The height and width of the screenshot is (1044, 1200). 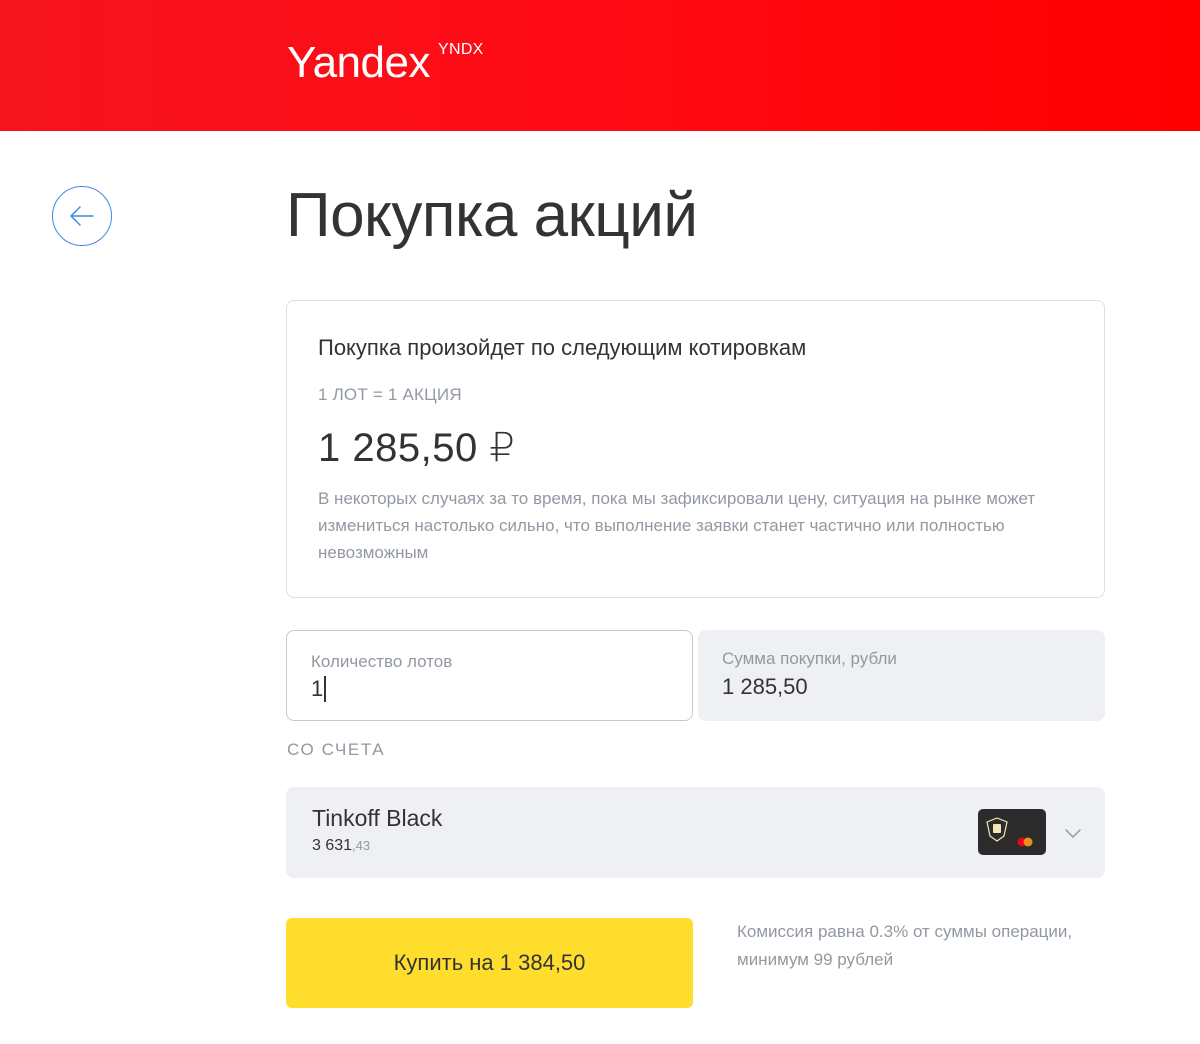 What do you see at coordinates (489, 675) in the screenshot?
I see `lots-quantity-input: Количество лотов 1` at bounding box center [489, 675].